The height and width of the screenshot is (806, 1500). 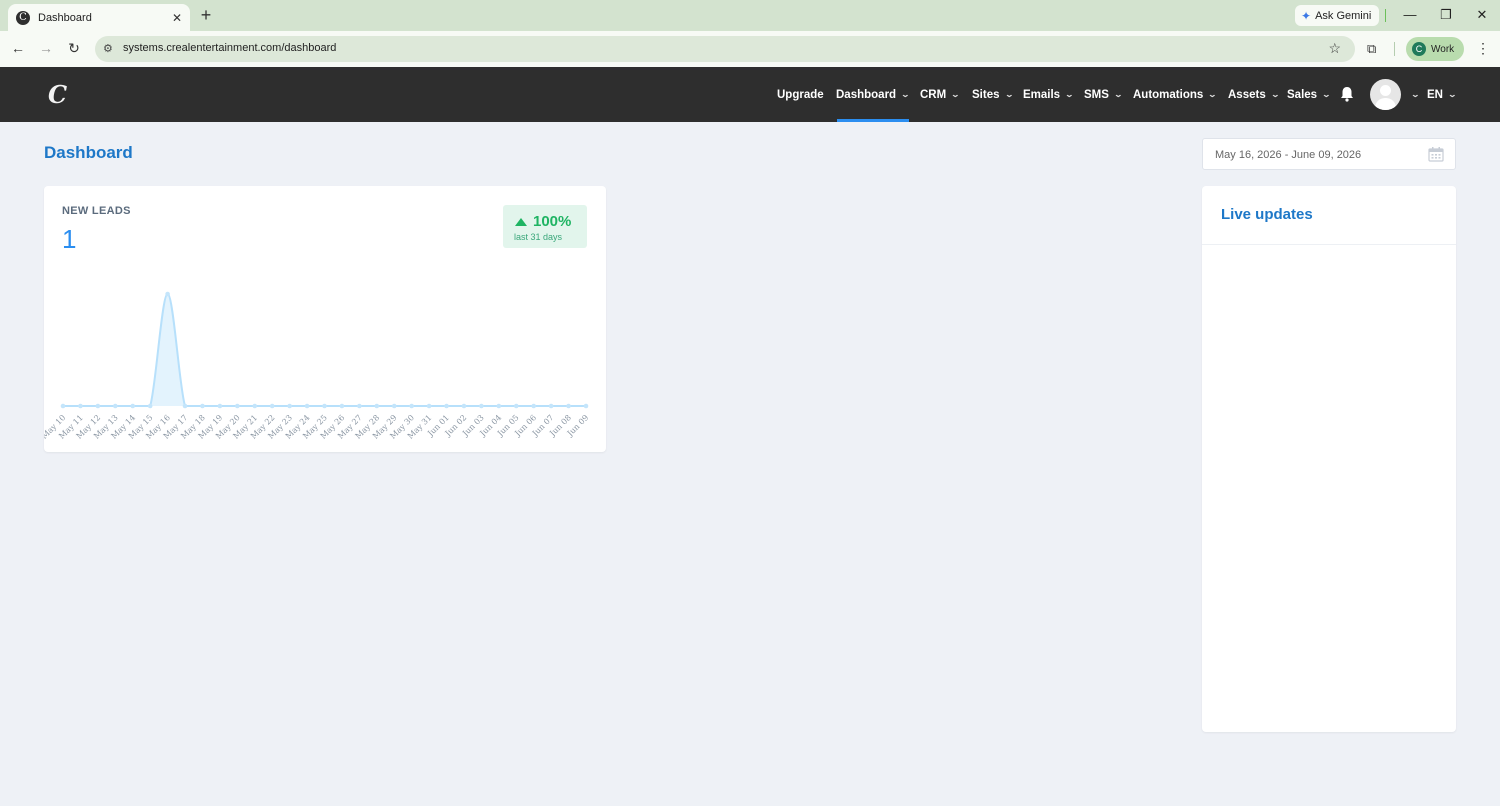 What do you see at coordinates (1419, 49) in the screenshot?
I see `profile-avatar: C` at bounding box center [1419, 49].